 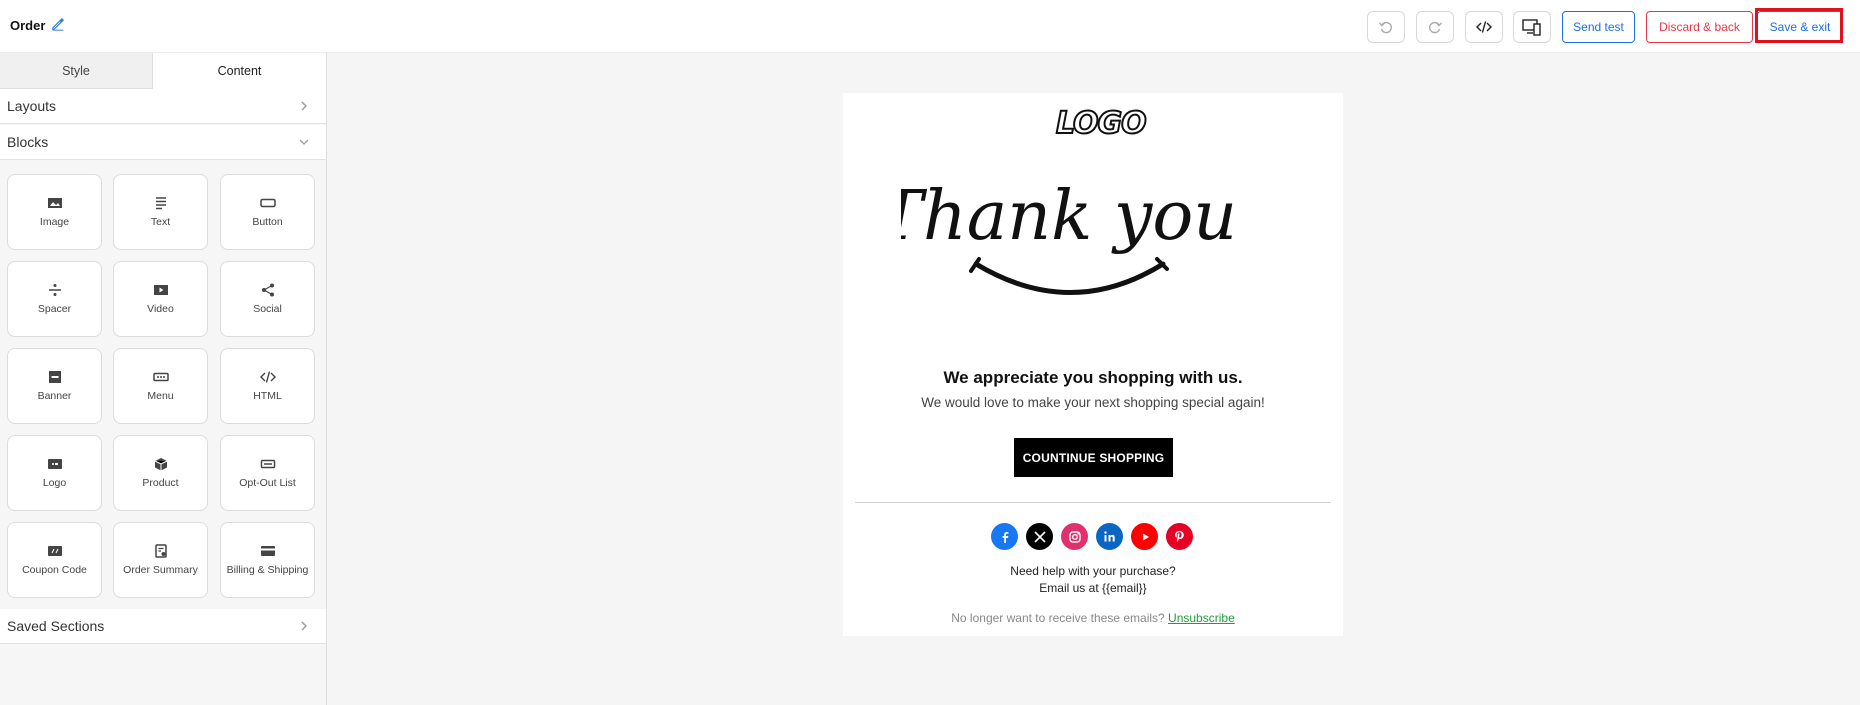 What do you see at coordinates (160, 309) in the screenshot?
I see `block-label: Video` at bounding box center [160, 309].